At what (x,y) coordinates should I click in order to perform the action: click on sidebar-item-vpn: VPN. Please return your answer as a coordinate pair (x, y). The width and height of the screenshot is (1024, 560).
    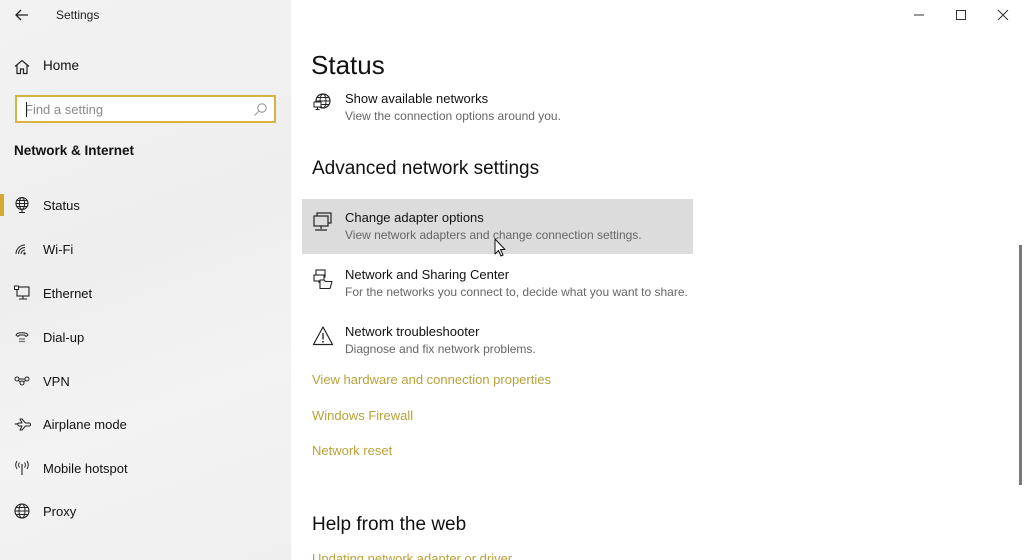
    Looking at the image, I should click on (145, 386).